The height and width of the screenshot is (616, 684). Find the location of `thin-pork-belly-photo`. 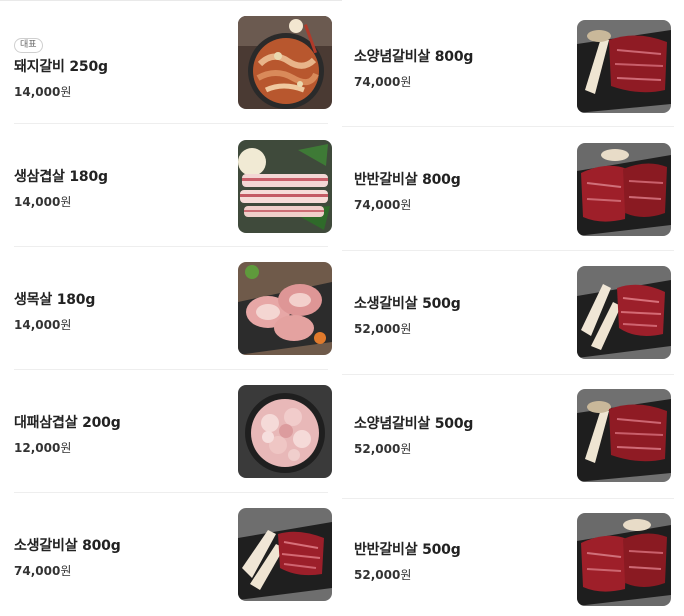

thin-pork-belly-photo is located at coordinates (285, 431).